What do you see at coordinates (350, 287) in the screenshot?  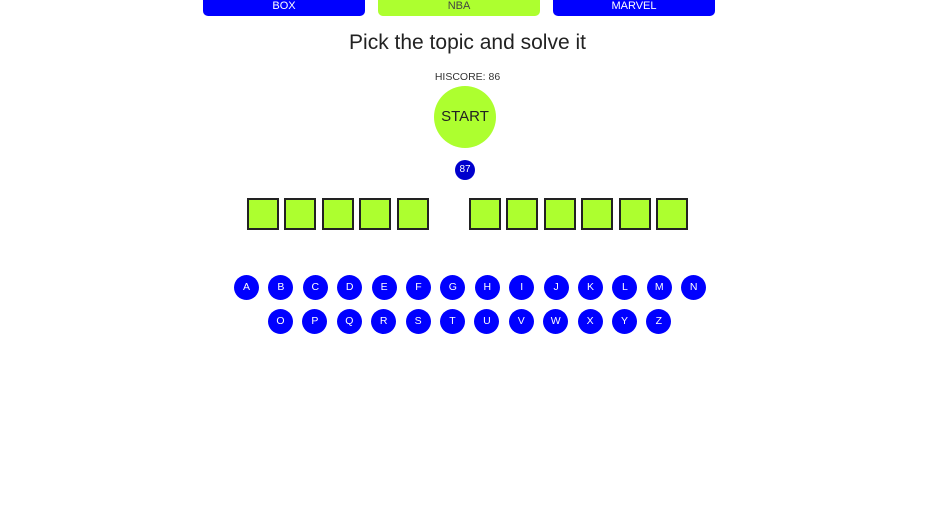 I see `letter-key-d: D` at bounding box center [350, 287].